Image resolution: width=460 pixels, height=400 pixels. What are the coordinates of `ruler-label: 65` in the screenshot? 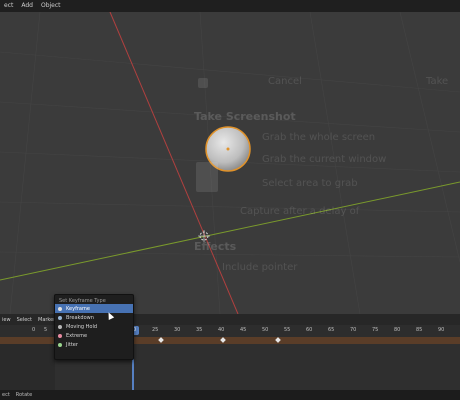 It's located at (331, 330).